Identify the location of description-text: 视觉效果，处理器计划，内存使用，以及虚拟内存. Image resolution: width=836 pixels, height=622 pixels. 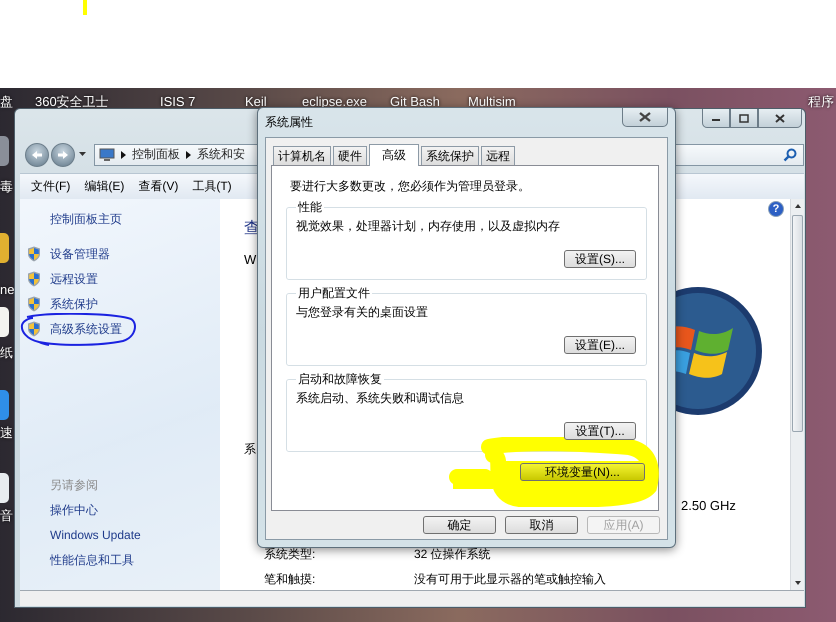
(428, 226).